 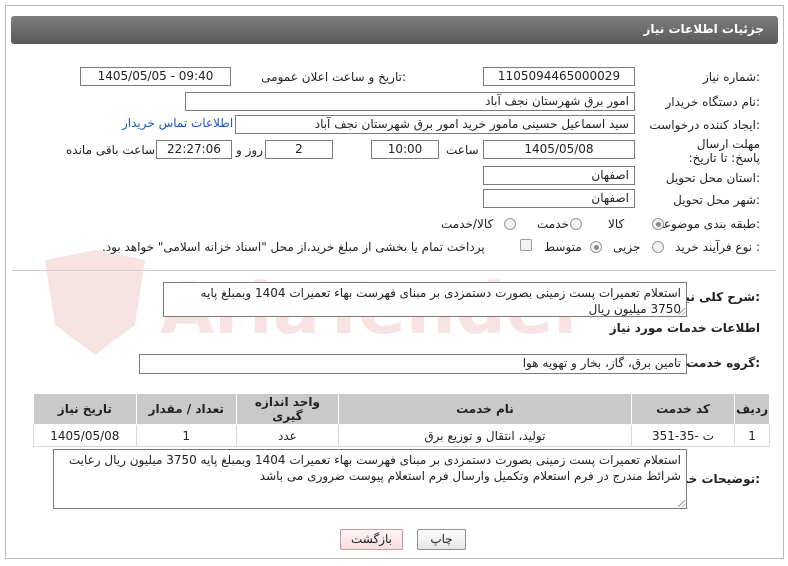 What do you see at coordinates (194, 149) in the screenshot?
I see `remaining-time-field: 22:27:06` at bounding box center [194, 149].